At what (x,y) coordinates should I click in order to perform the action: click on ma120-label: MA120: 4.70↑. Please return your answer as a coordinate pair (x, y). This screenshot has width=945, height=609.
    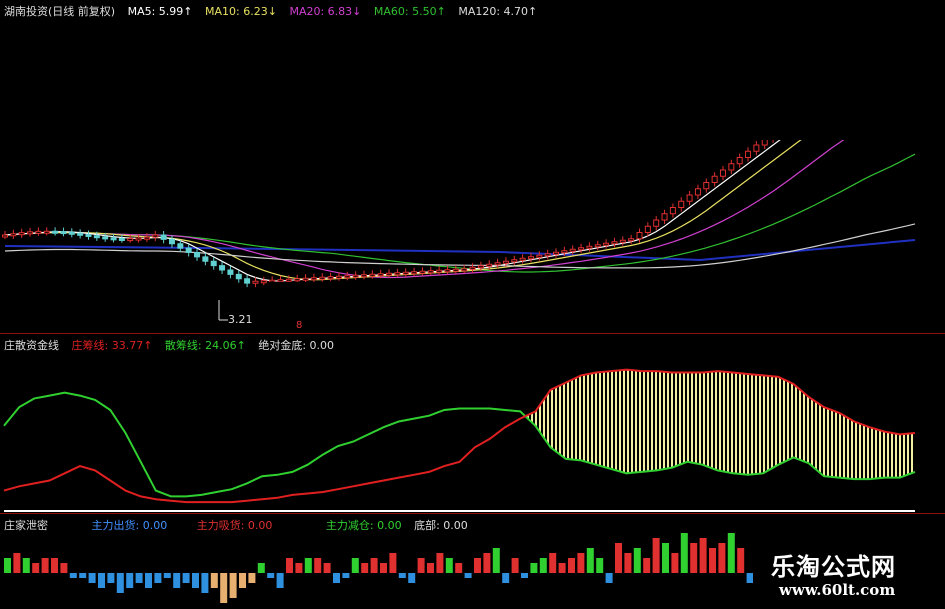
    Looking at the image, I should click on (498, 11).